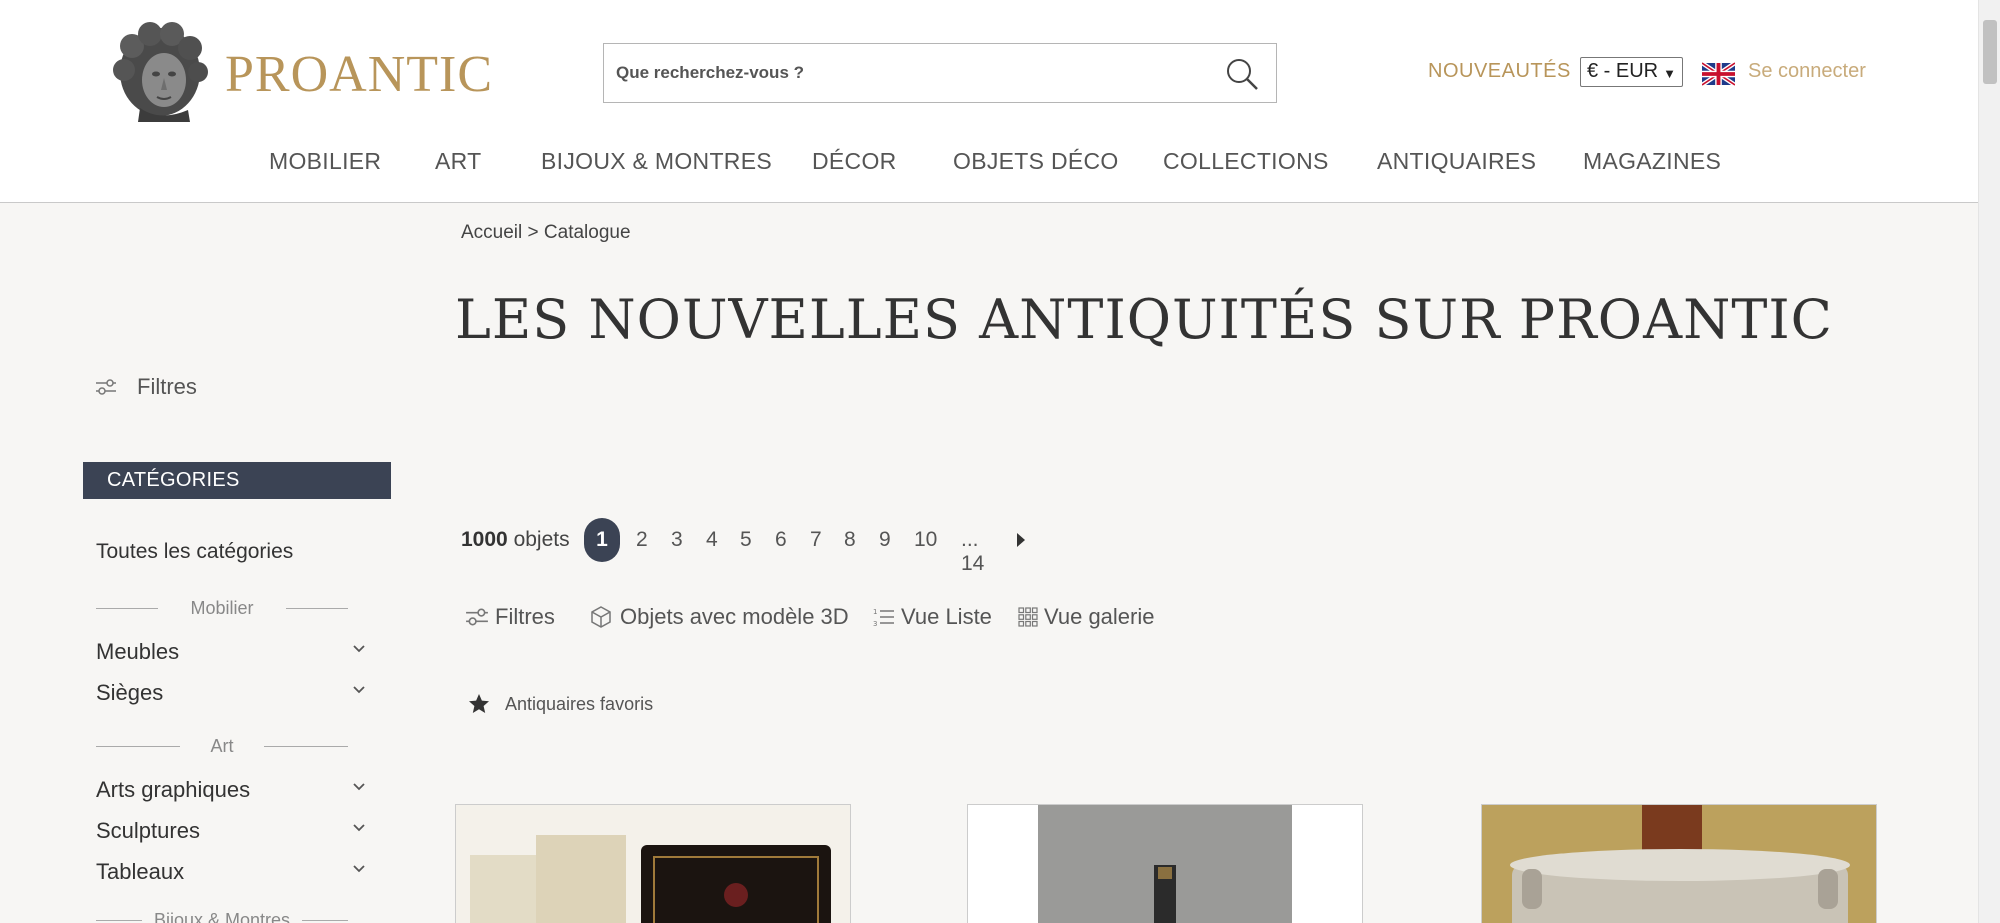 Image resolution: width=2000 pixels, height=923 pixels. What do you see at coordinates (906, 73) in the screenshot?
I see `search-input` at bounding box center [906, 73].